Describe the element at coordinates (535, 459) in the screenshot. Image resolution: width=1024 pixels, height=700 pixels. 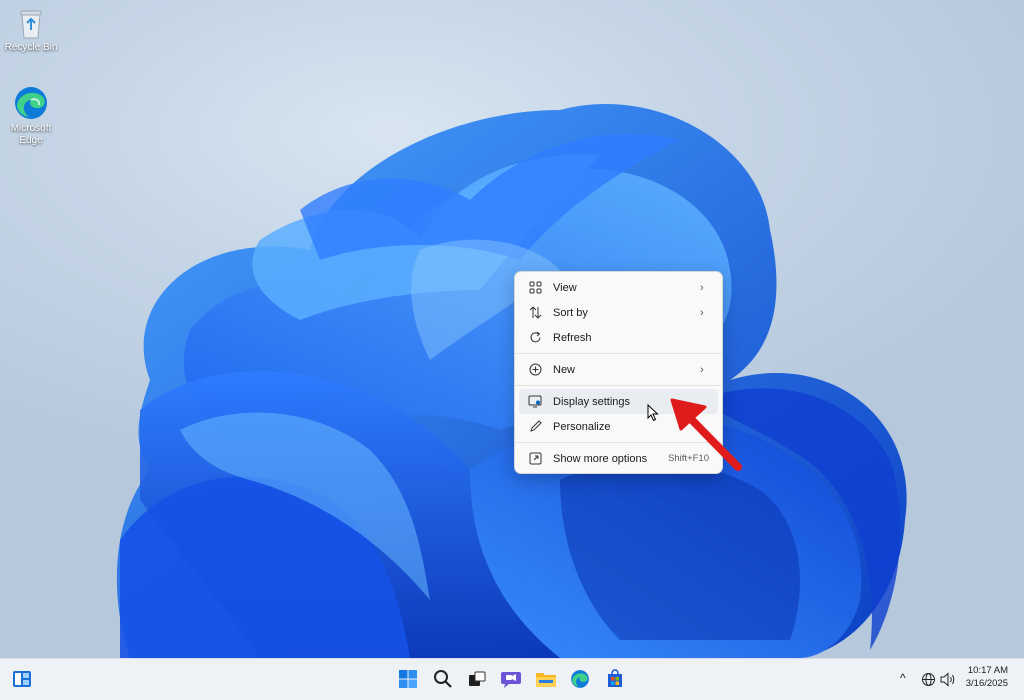
I see `expand-icon` at that location.